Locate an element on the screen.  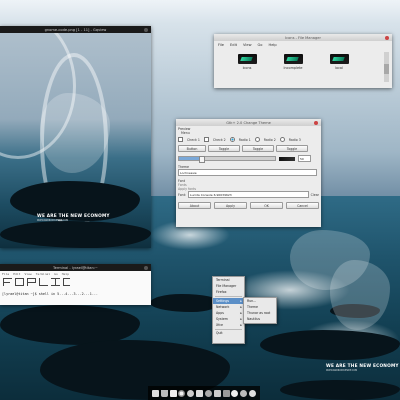
folder-item: local is located at coordinates (339, 62).